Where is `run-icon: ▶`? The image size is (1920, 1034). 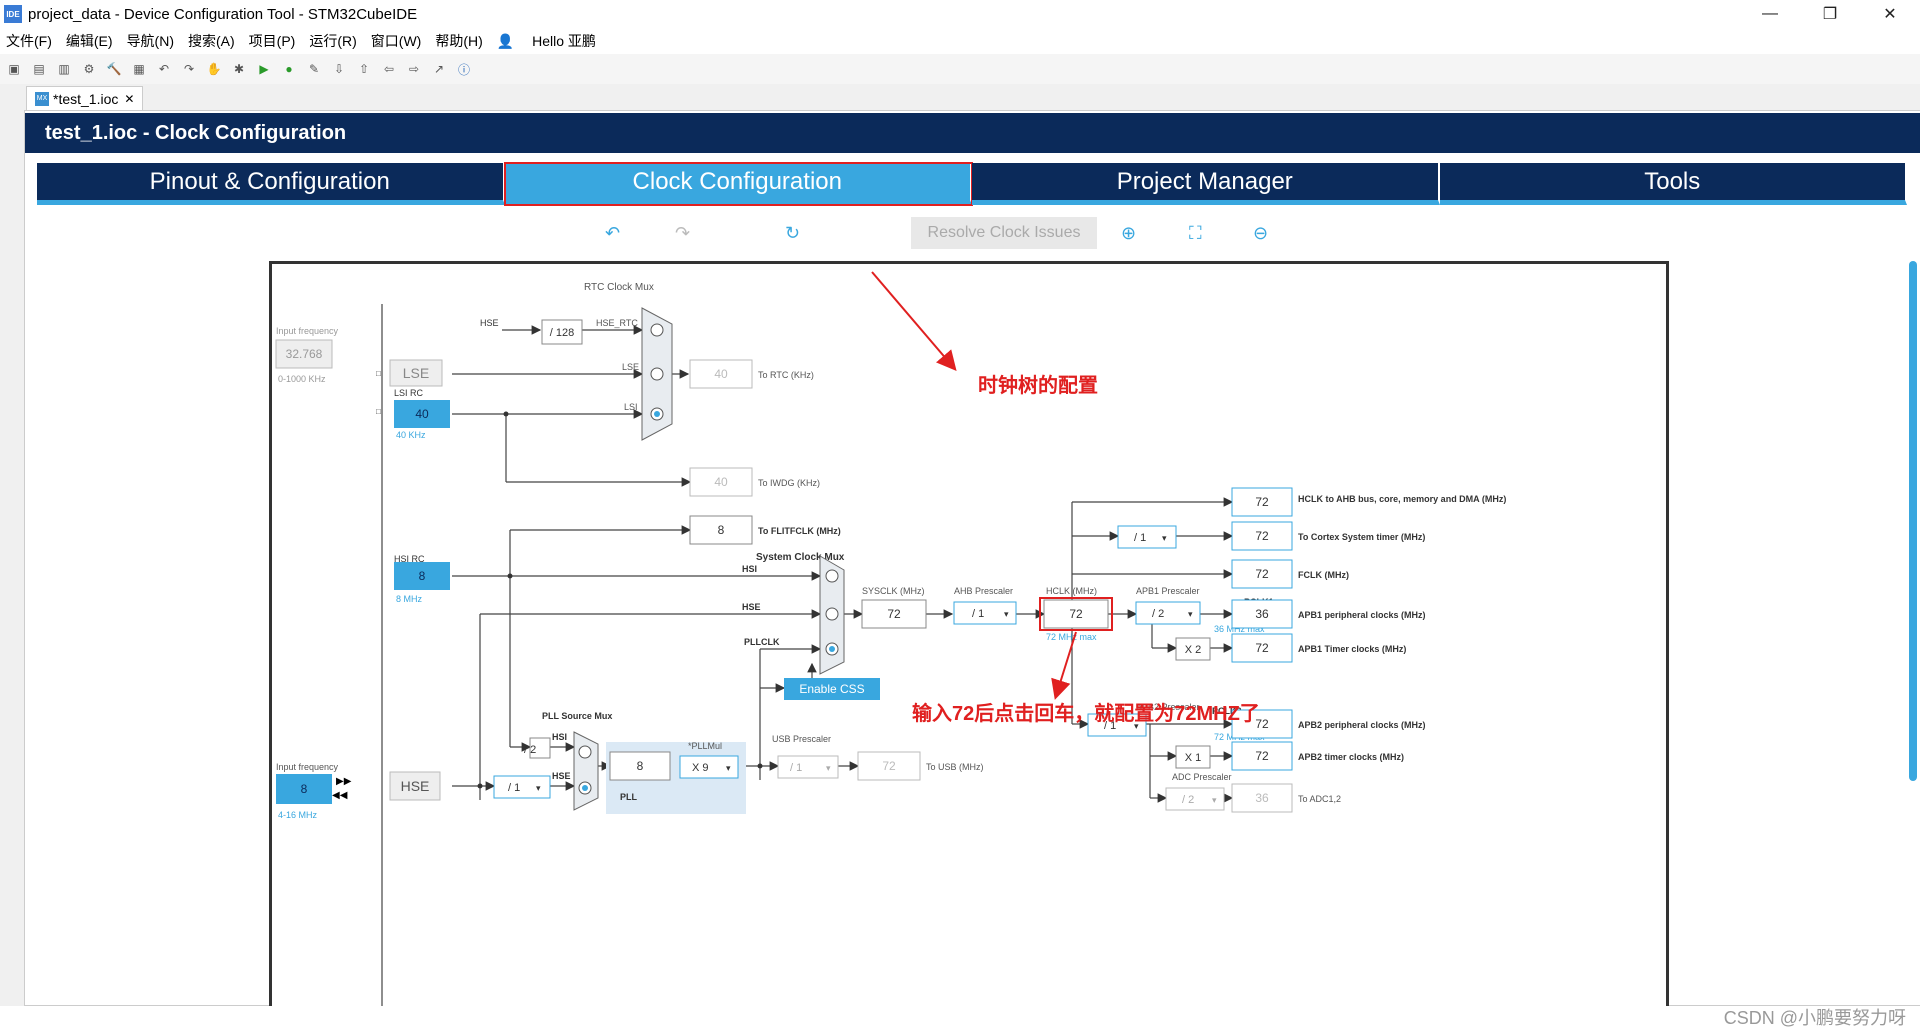
run-icon: ▶ is located at coordinates (264, 69).